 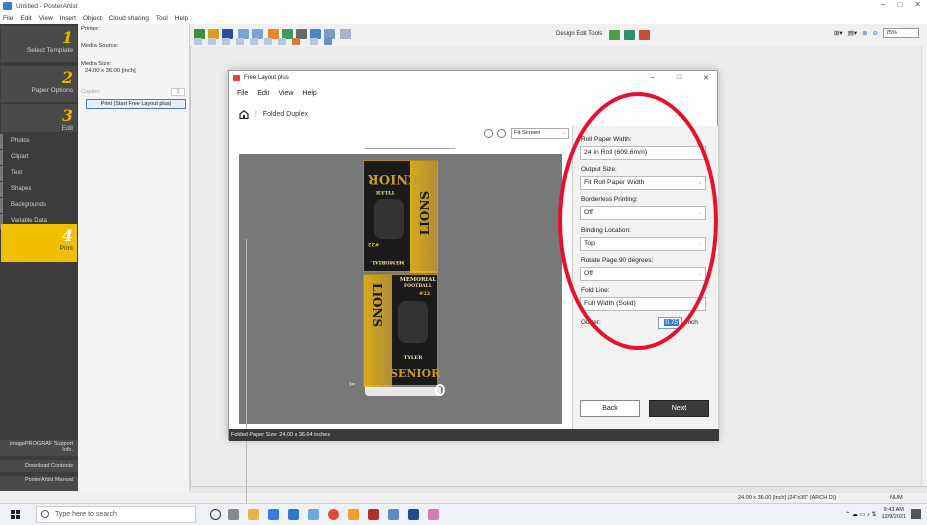 I want to click on step-edit: 3 Edit, so click(x=39, y=118).